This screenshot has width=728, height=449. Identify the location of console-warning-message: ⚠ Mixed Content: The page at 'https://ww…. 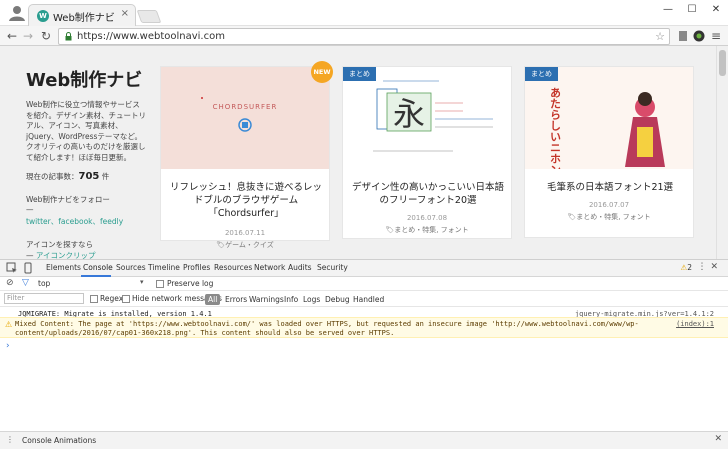
(364, 327).